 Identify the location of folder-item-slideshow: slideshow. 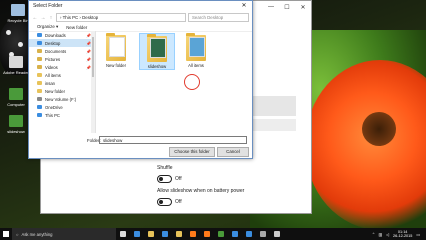
(157, 51).